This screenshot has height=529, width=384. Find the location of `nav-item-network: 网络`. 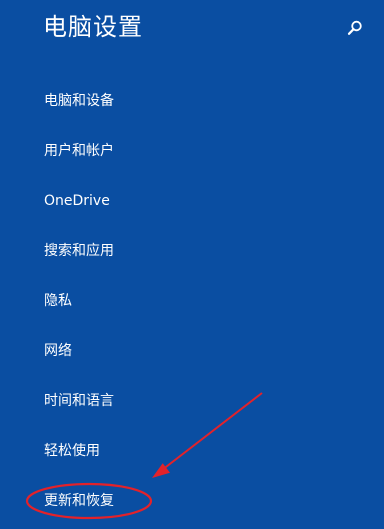

nav-item-network: 网络 is located at coordinates (58, 351).